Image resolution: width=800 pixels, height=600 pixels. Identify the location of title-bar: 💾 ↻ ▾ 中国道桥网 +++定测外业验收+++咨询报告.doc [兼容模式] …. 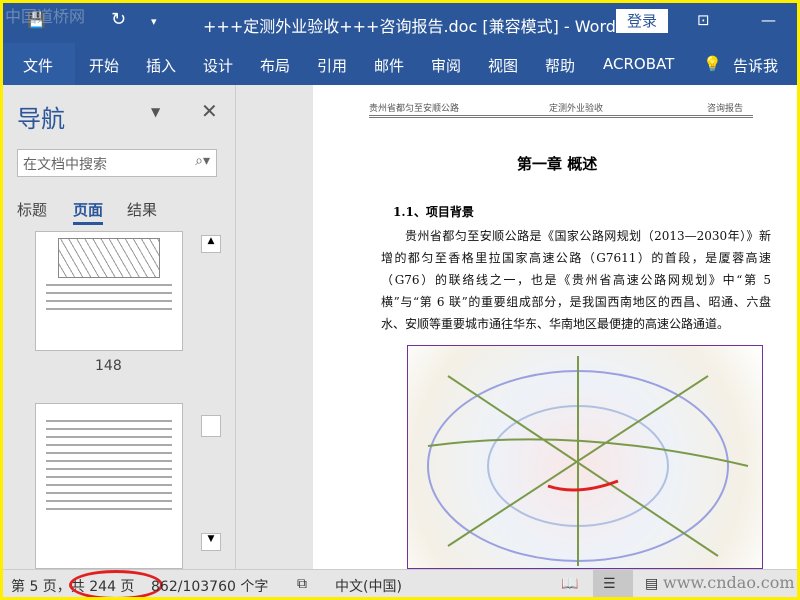
(400, 23).